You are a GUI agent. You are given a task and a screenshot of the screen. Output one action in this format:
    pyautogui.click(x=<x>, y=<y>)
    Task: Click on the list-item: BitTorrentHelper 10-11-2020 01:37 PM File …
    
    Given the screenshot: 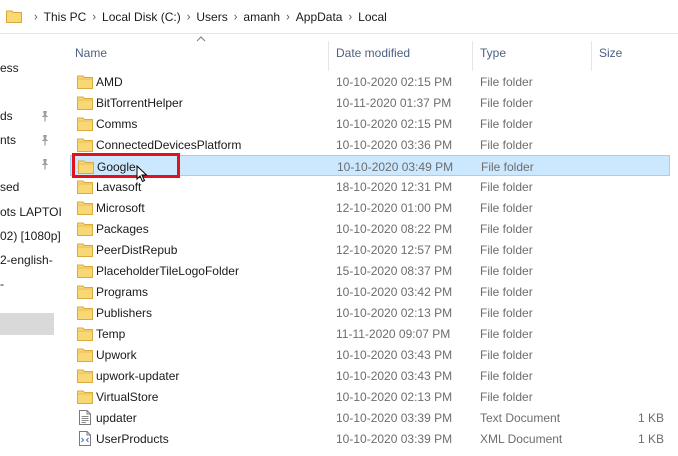 What is the action you would take?
    pyautogui.click(x=370, y=102)
    